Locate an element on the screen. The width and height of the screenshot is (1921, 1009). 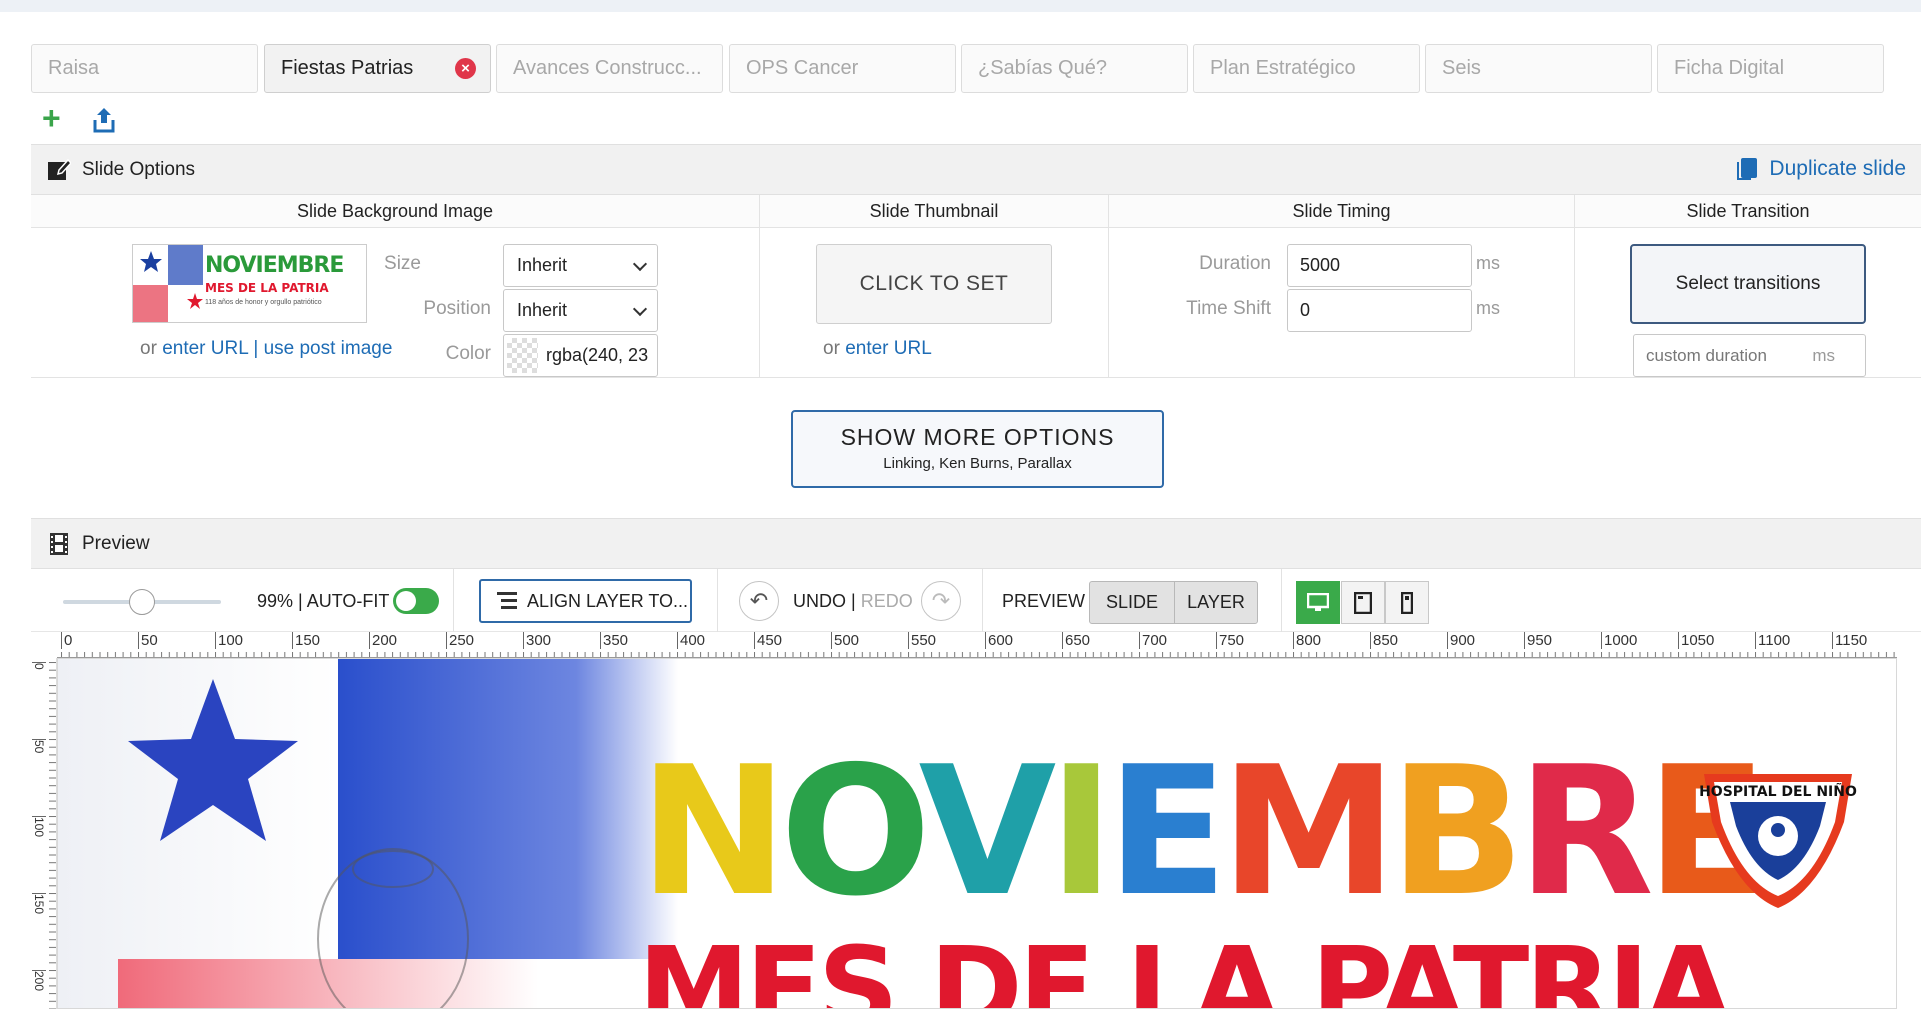
headline-letter: N is located at coordinates (713, 831).